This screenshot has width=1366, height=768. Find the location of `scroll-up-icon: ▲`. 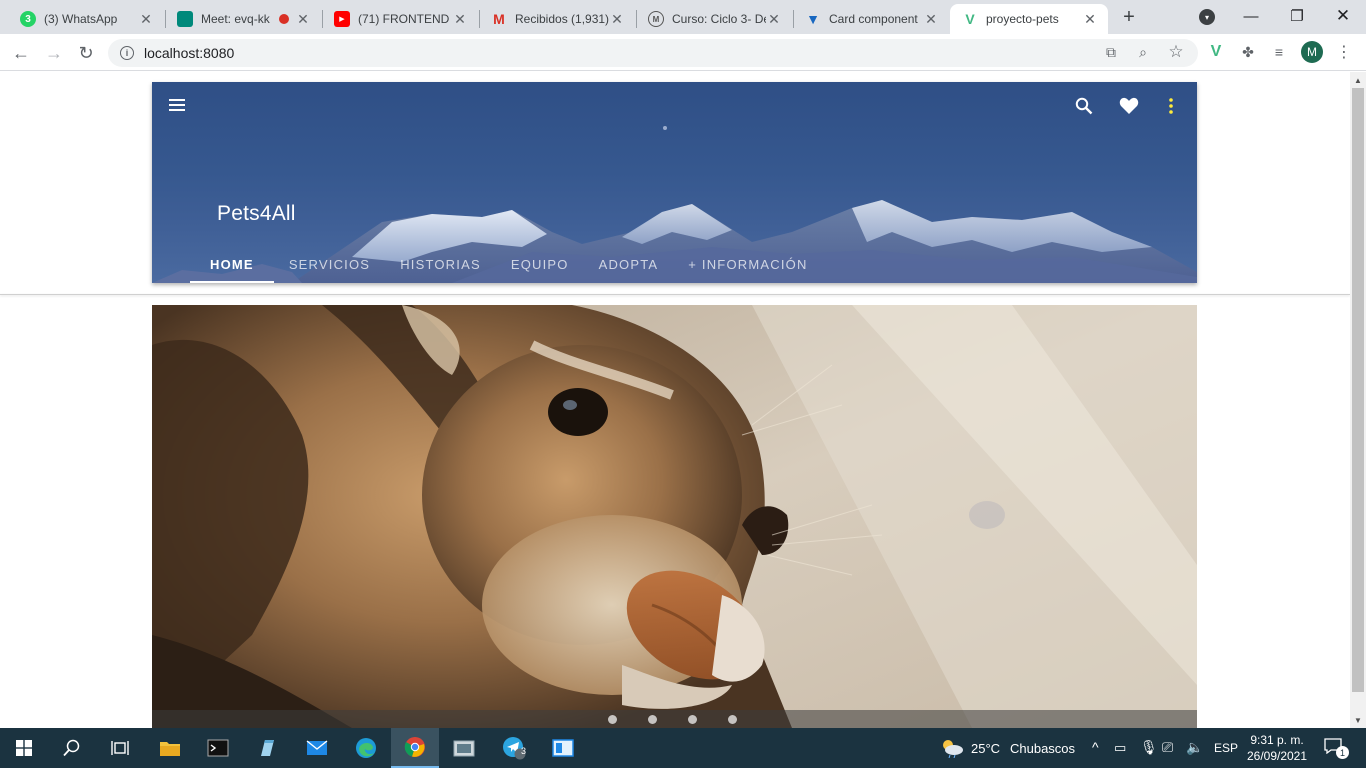

scroll-up-icon: ▲ is located at coordinates (1358, 80).